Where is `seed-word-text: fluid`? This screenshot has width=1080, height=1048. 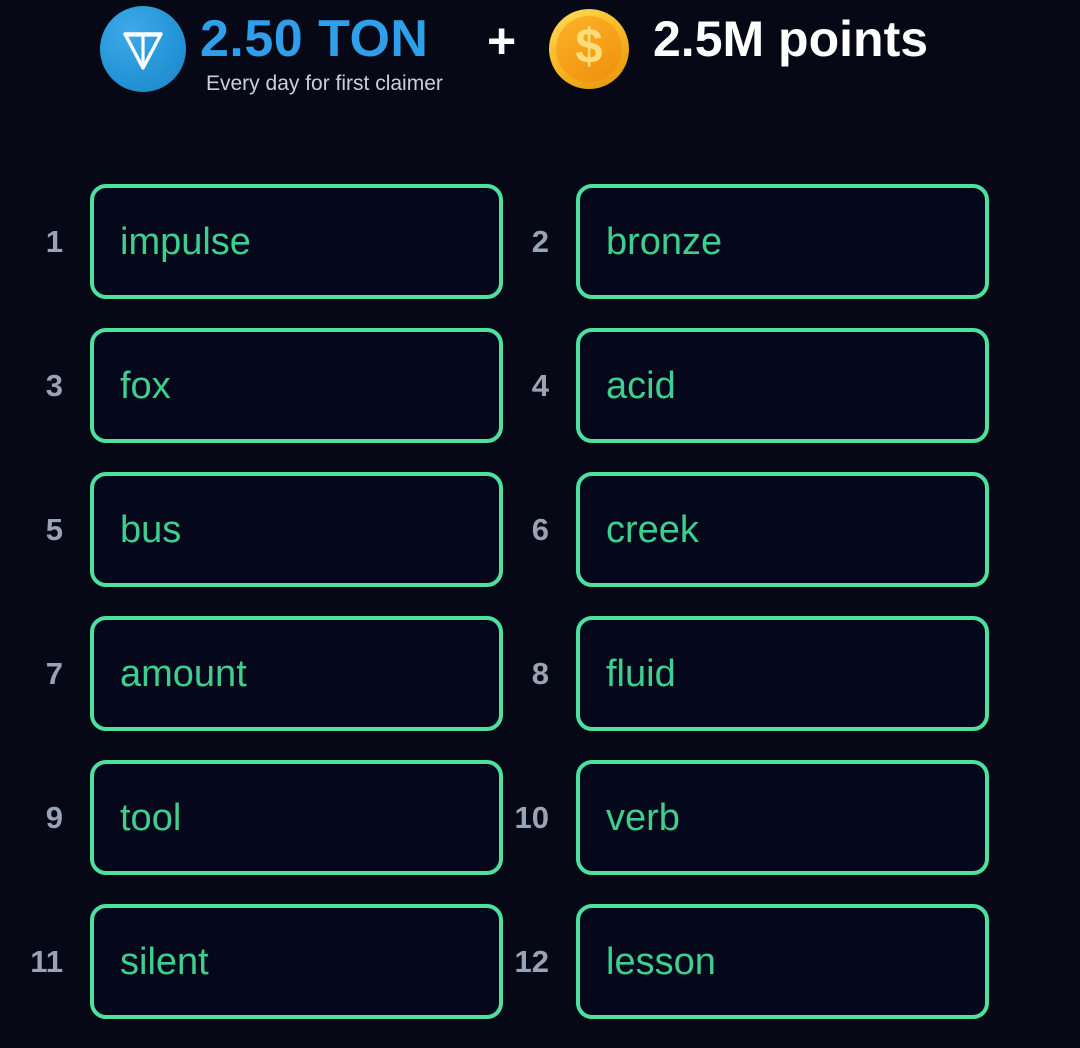
seed-word-text: fluid is located at coordinates (641, 673).